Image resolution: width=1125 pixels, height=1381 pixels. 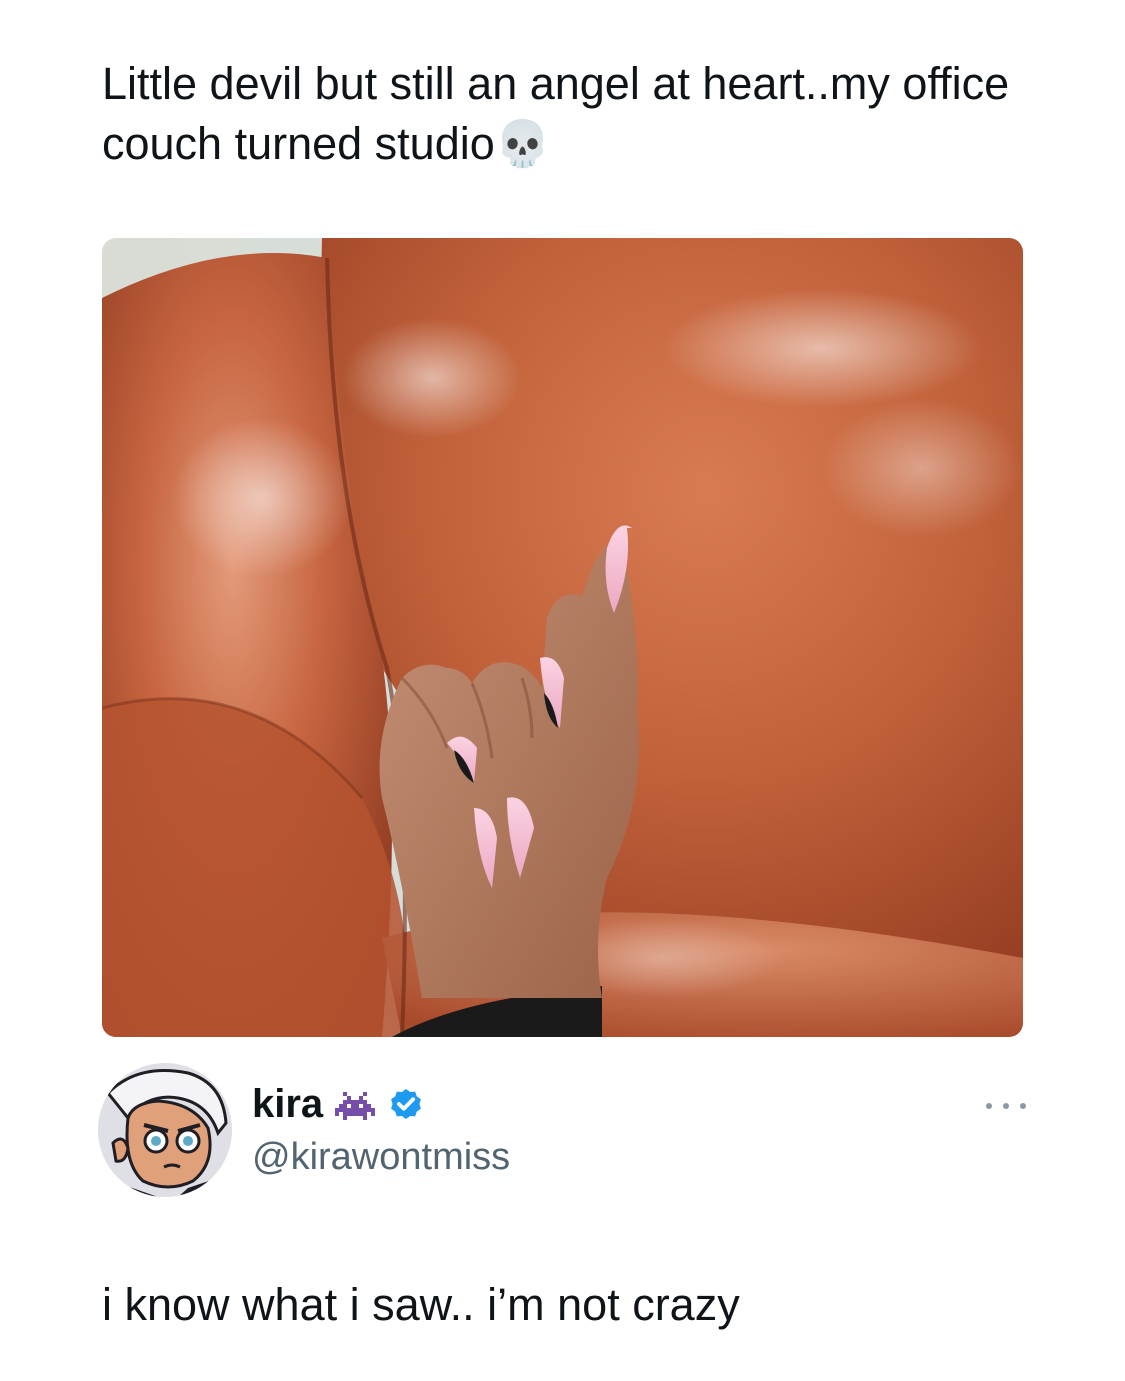 What do you see at coordinates (381, 1157) in the screenshot?
I see `author-handle: @kirawontmiss` at bounding box center [381, 1157].